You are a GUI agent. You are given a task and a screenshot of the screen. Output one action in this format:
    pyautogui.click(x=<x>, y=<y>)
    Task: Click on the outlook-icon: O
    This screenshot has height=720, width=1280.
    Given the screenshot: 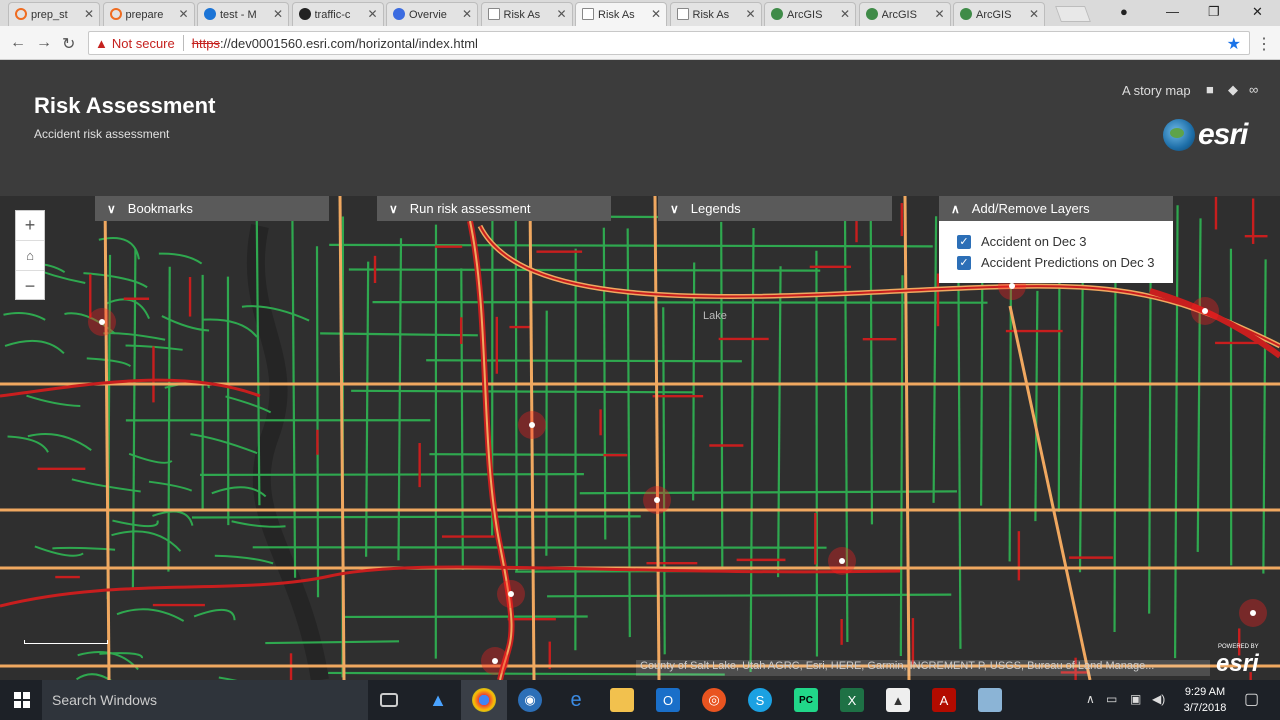 What is the action you would take?
    pyautogui.click(x=668, y=700)
    